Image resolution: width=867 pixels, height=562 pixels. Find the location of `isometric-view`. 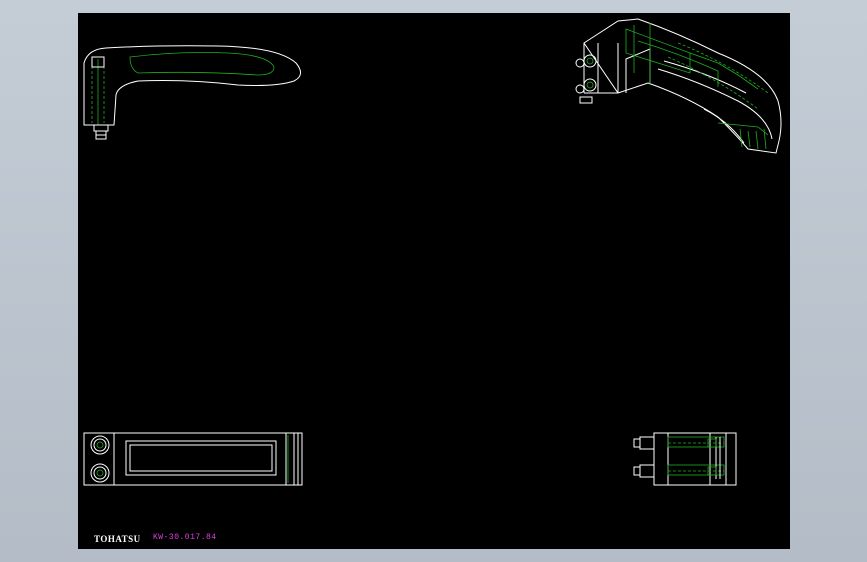

isometric-view is located at coordinates (678, 86).